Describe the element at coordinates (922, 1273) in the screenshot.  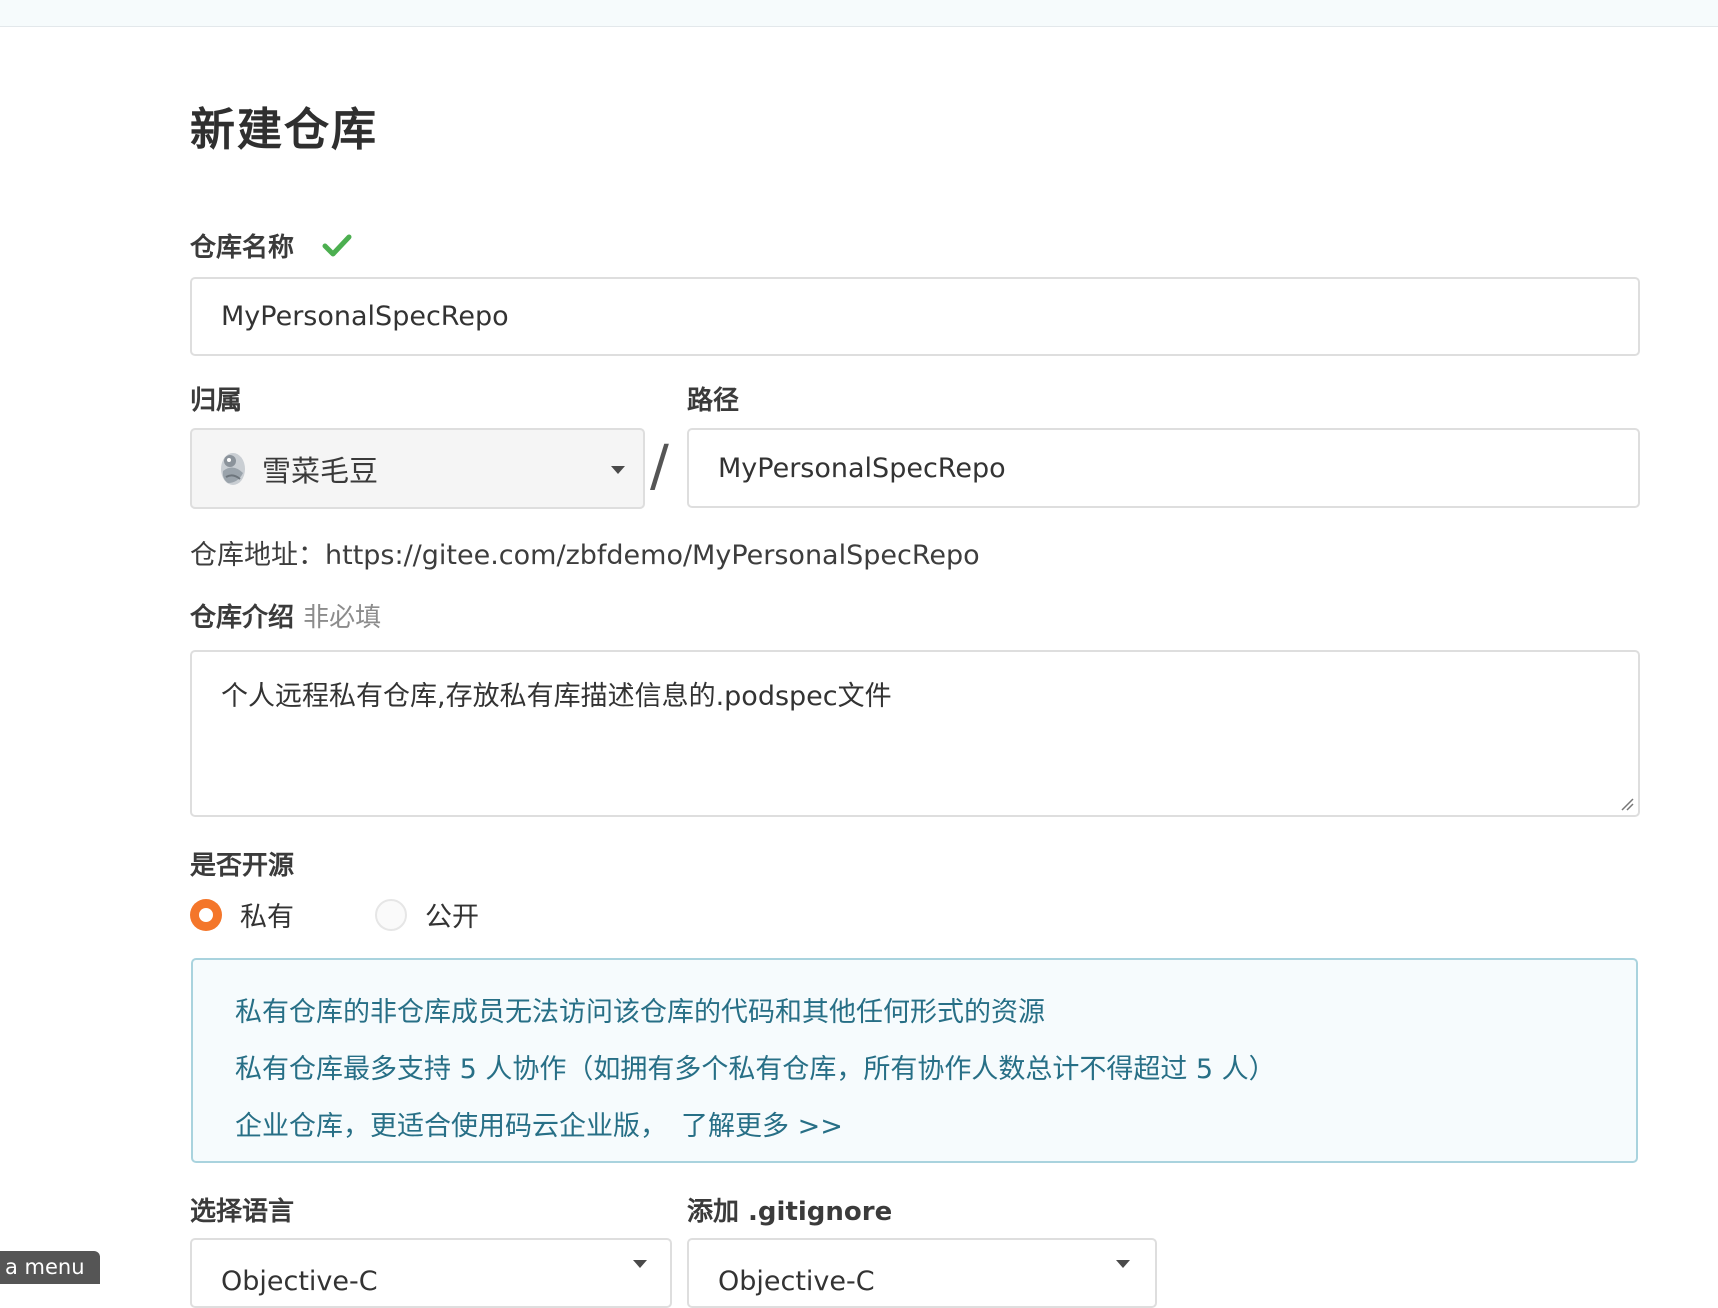
I see `gitignore-select: Objective-C` at that location.